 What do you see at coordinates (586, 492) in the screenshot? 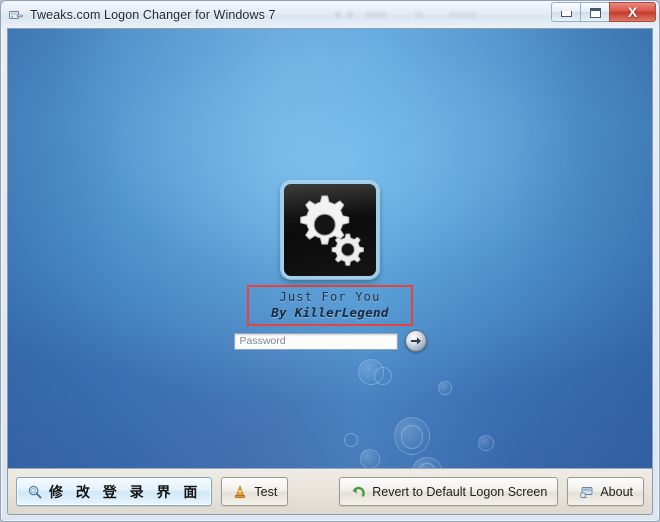
I see `about-monitor-icon` at bounding box center [586, 492].